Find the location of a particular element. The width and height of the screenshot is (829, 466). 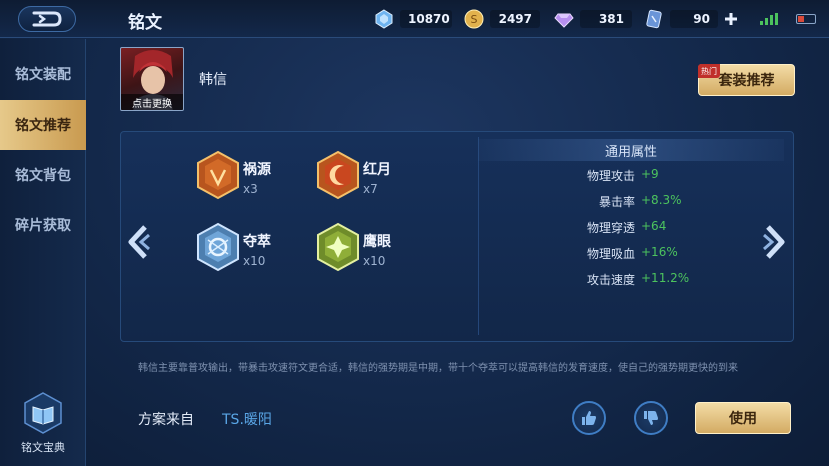

coupon-currency: 90 is located at coordinates (692, 19).